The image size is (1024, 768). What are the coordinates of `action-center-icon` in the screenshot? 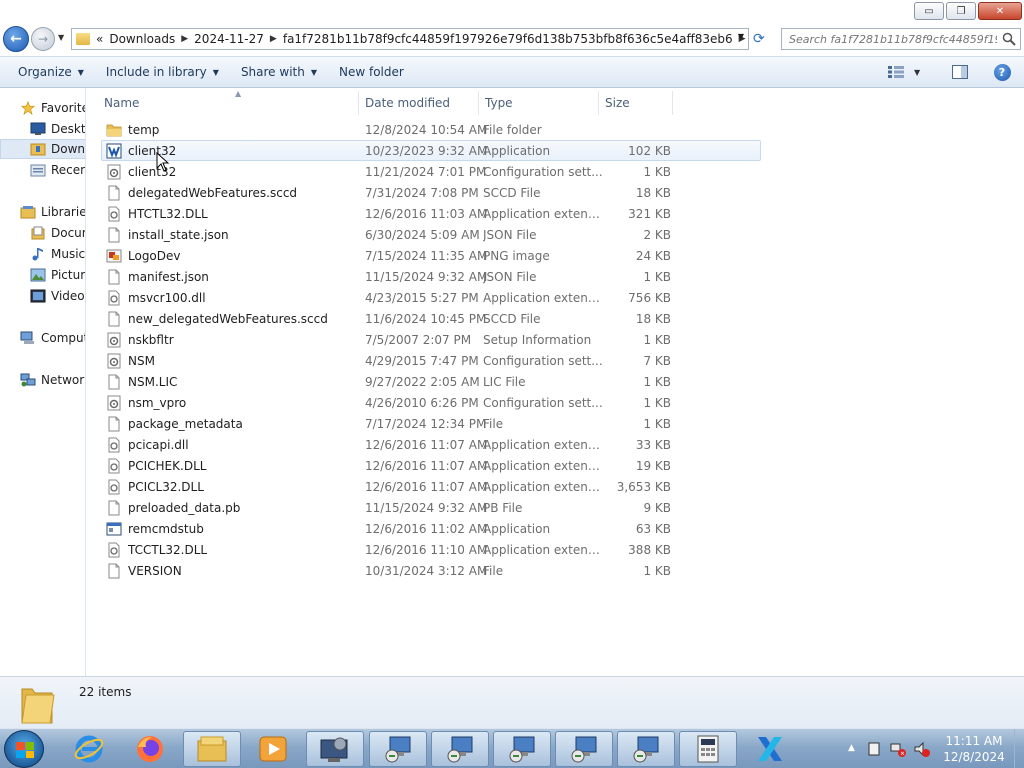 It's located at (874, 749).